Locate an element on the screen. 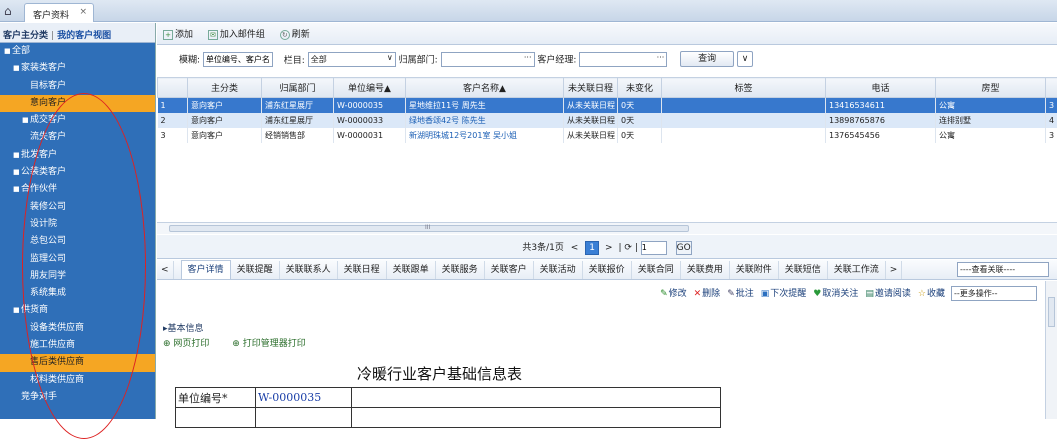 This screenshot has height=439, width=1057. home-icon: ⌂ is located at coordinates (11, 11).